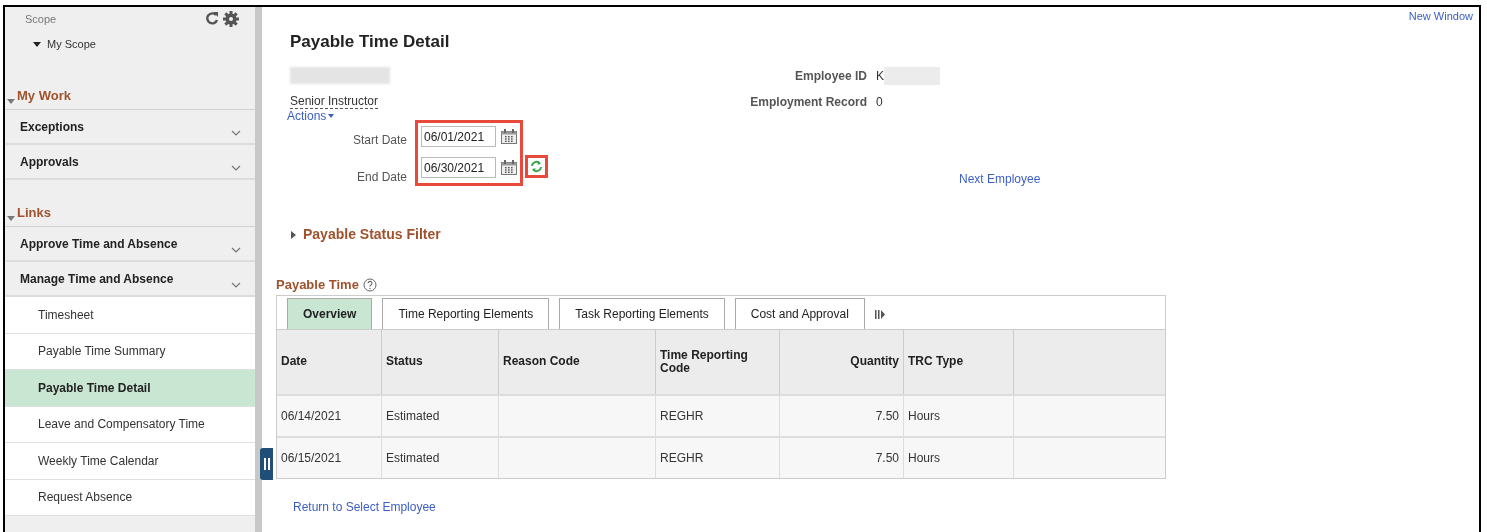 This screenshot has width=1487, height=532. I want to click on pause-icon, so click(266, 464).